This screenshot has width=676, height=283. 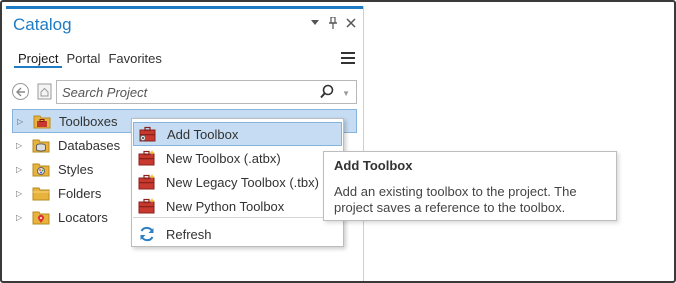 I want to click on folder-icon, so click(x=41, y=193).